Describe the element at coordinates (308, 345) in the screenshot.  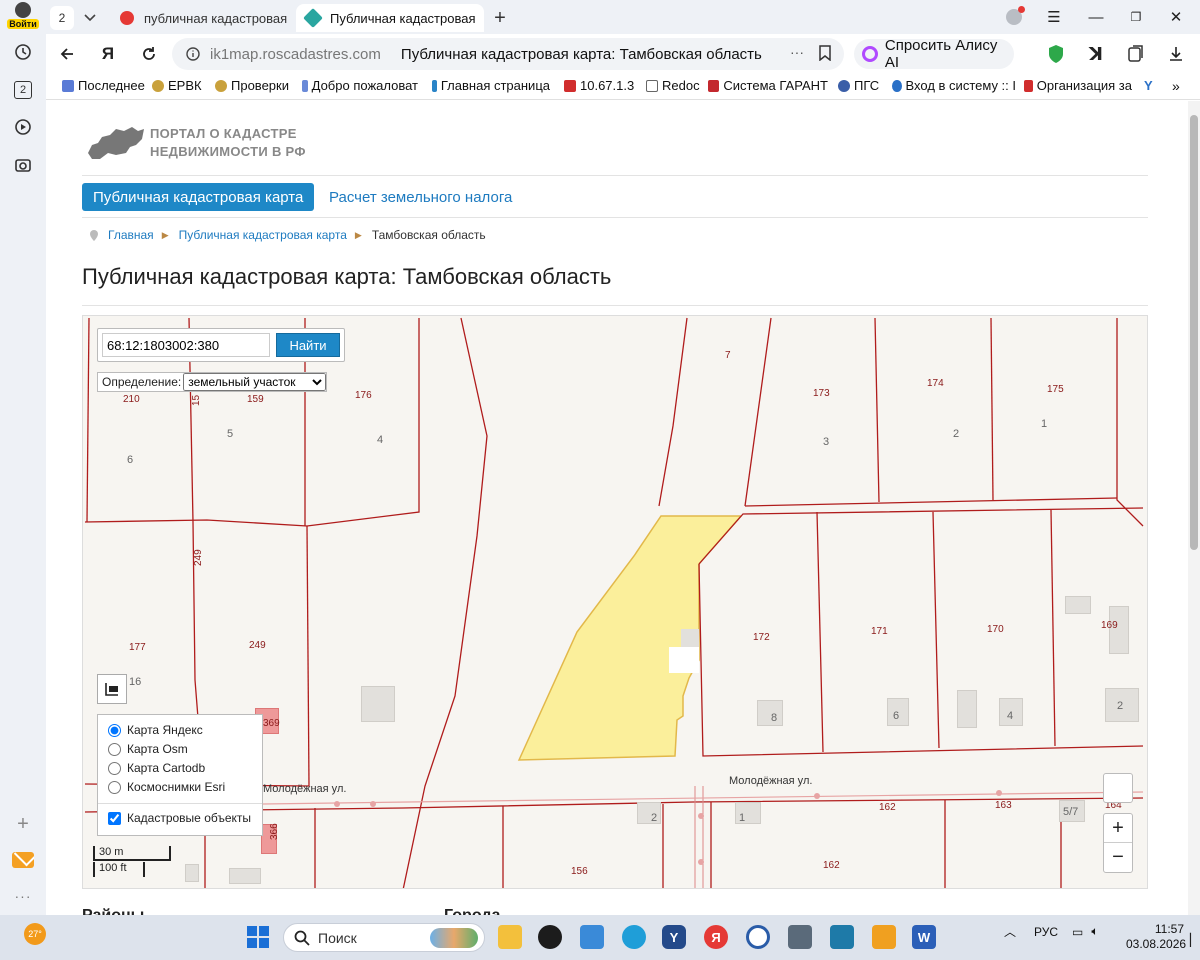
I see `find-button: Найти` at that location.